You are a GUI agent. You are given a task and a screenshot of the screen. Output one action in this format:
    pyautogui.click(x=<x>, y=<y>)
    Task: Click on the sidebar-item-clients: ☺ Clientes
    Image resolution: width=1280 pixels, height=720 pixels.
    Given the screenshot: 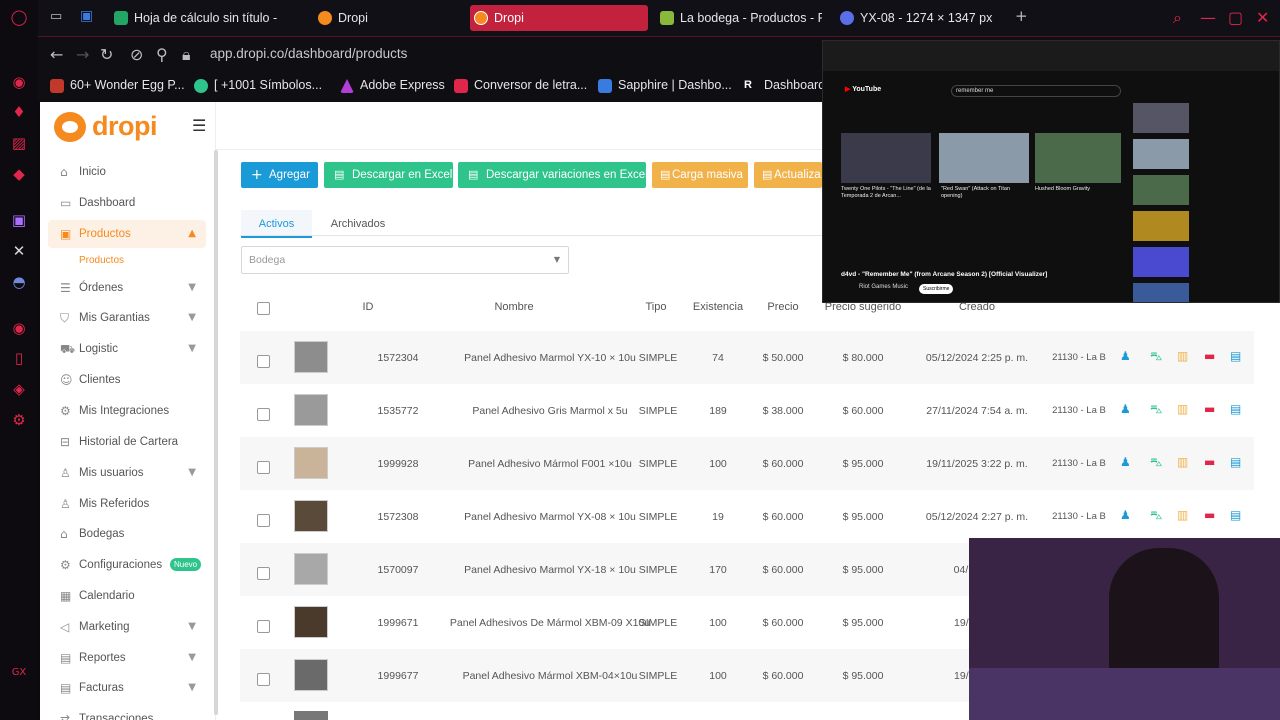 What is the action you would take?
    pyautogui.click(x=127, y=380)
    